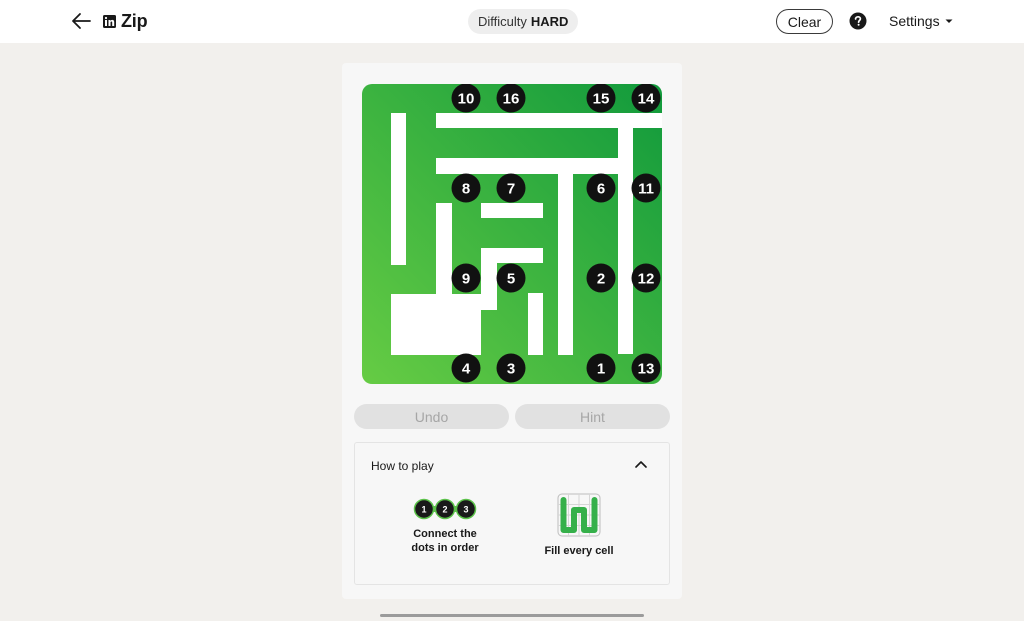 This screenshot has width=1024, height=621. I want to click on hint-button: Hint, so click(592, 416).